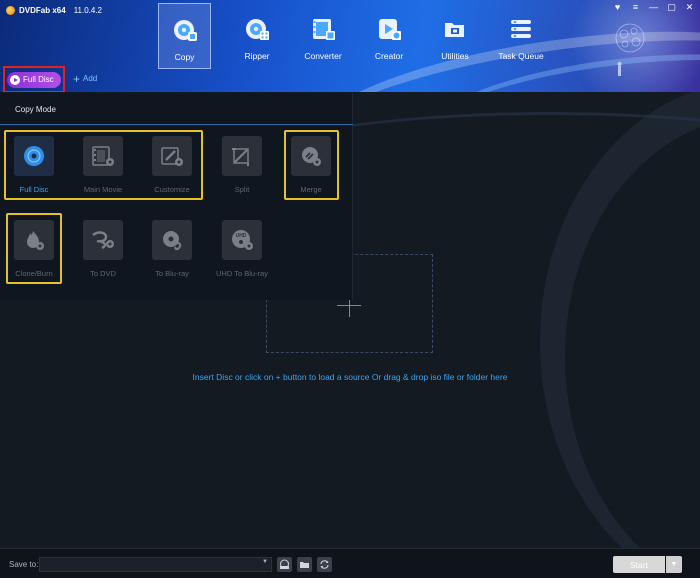 This screenshot has height=578, width=700. Describe the element at coordinates (617, 7) in the screenshot. I see `favorite-icon: ♥` at that location.